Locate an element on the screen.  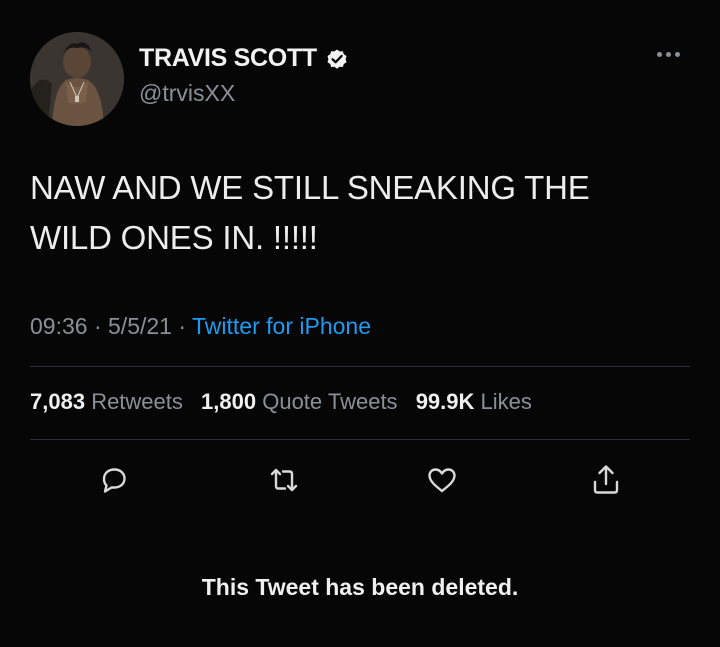
tweet-text-line: NAW AND WE STILL SNEAKING THE is located at coordinates (310, 187).